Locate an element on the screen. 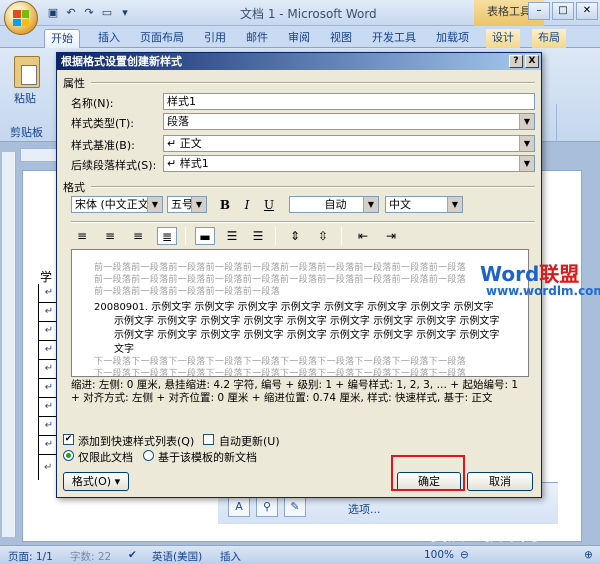 This screenshot has height=564, width=600. only-this-document-radio is located at coordinates (68, 455).